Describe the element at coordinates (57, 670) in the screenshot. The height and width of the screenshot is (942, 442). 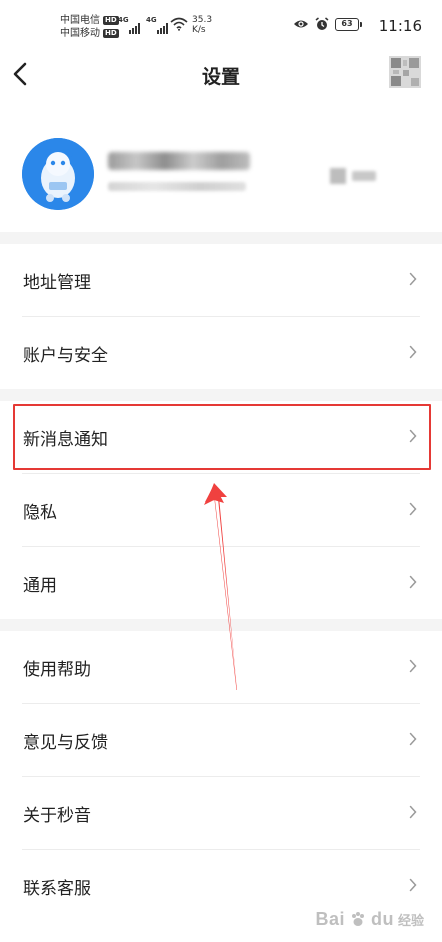
I see `menu-item-label: 使用帮助` at that location.